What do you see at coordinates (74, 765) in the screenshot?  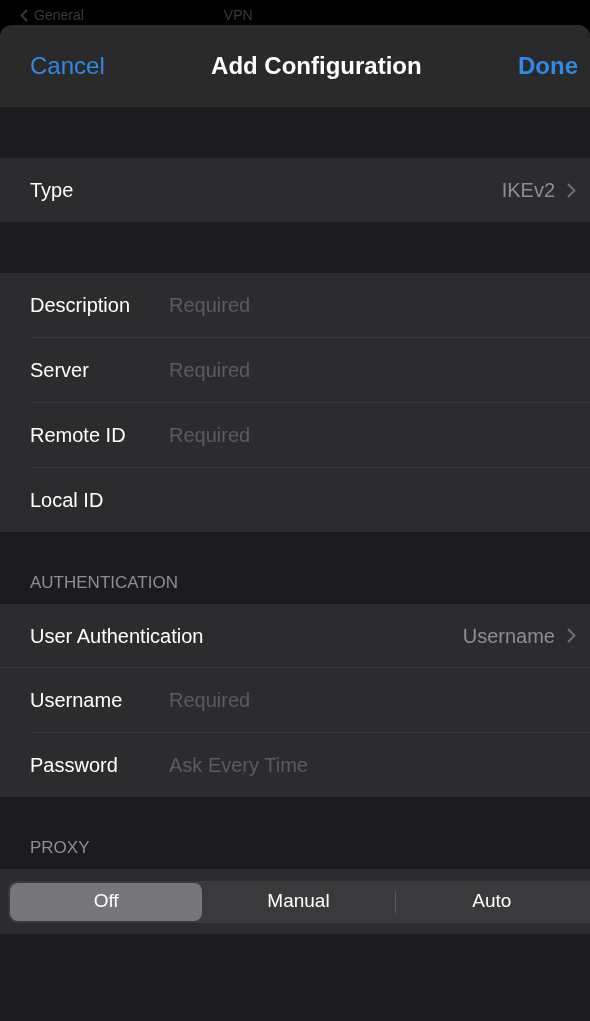 I see `field-label: Password` at bounding box center [74, 765].